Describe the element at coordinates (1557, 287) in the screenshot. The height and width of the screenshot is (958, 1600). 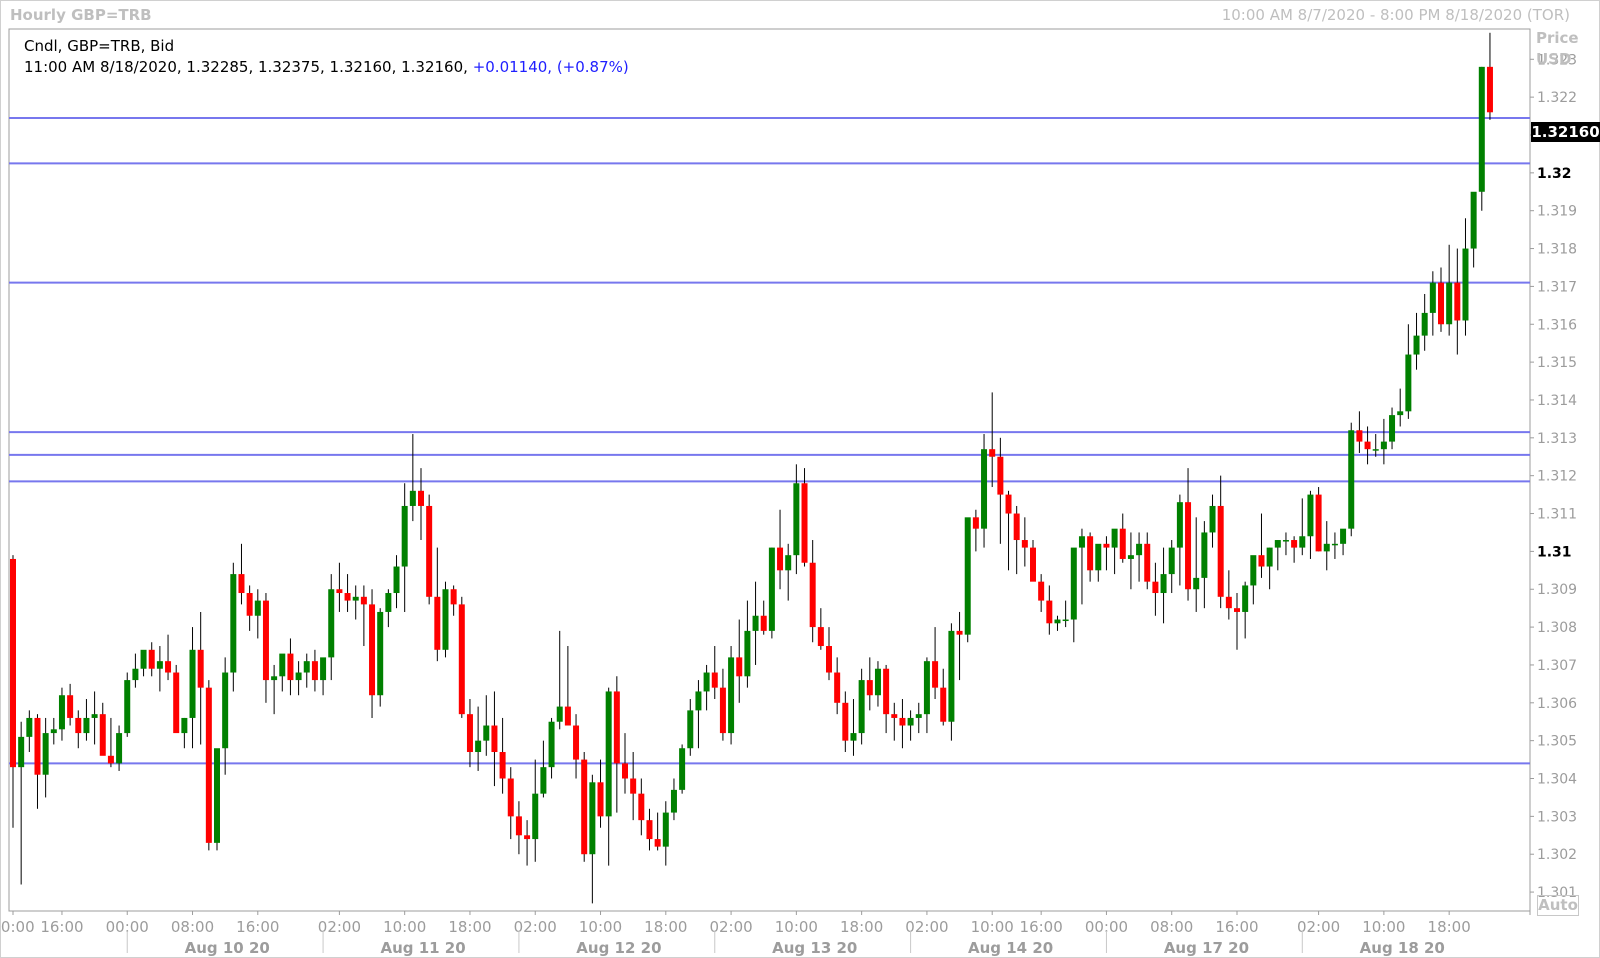
I see `price-tick-label: 1.317` at that location.